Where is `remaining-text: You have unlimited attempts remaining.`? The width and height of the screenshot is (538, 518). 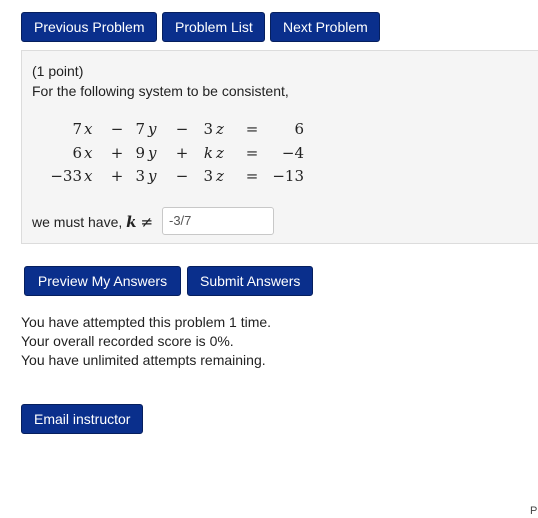 remaining-text: You have unlimited attempts remaining. is located at coordinates (143, 360).